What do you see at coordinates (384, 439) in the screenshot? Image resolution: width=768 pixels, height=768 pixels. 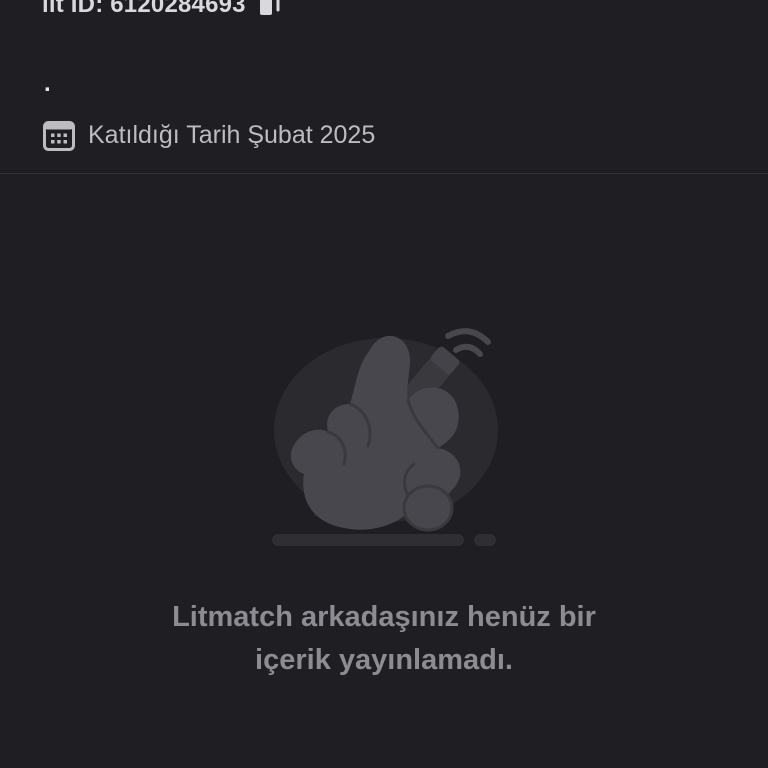 I see `waving-hand-illustration` at bounding box center [384, 439].